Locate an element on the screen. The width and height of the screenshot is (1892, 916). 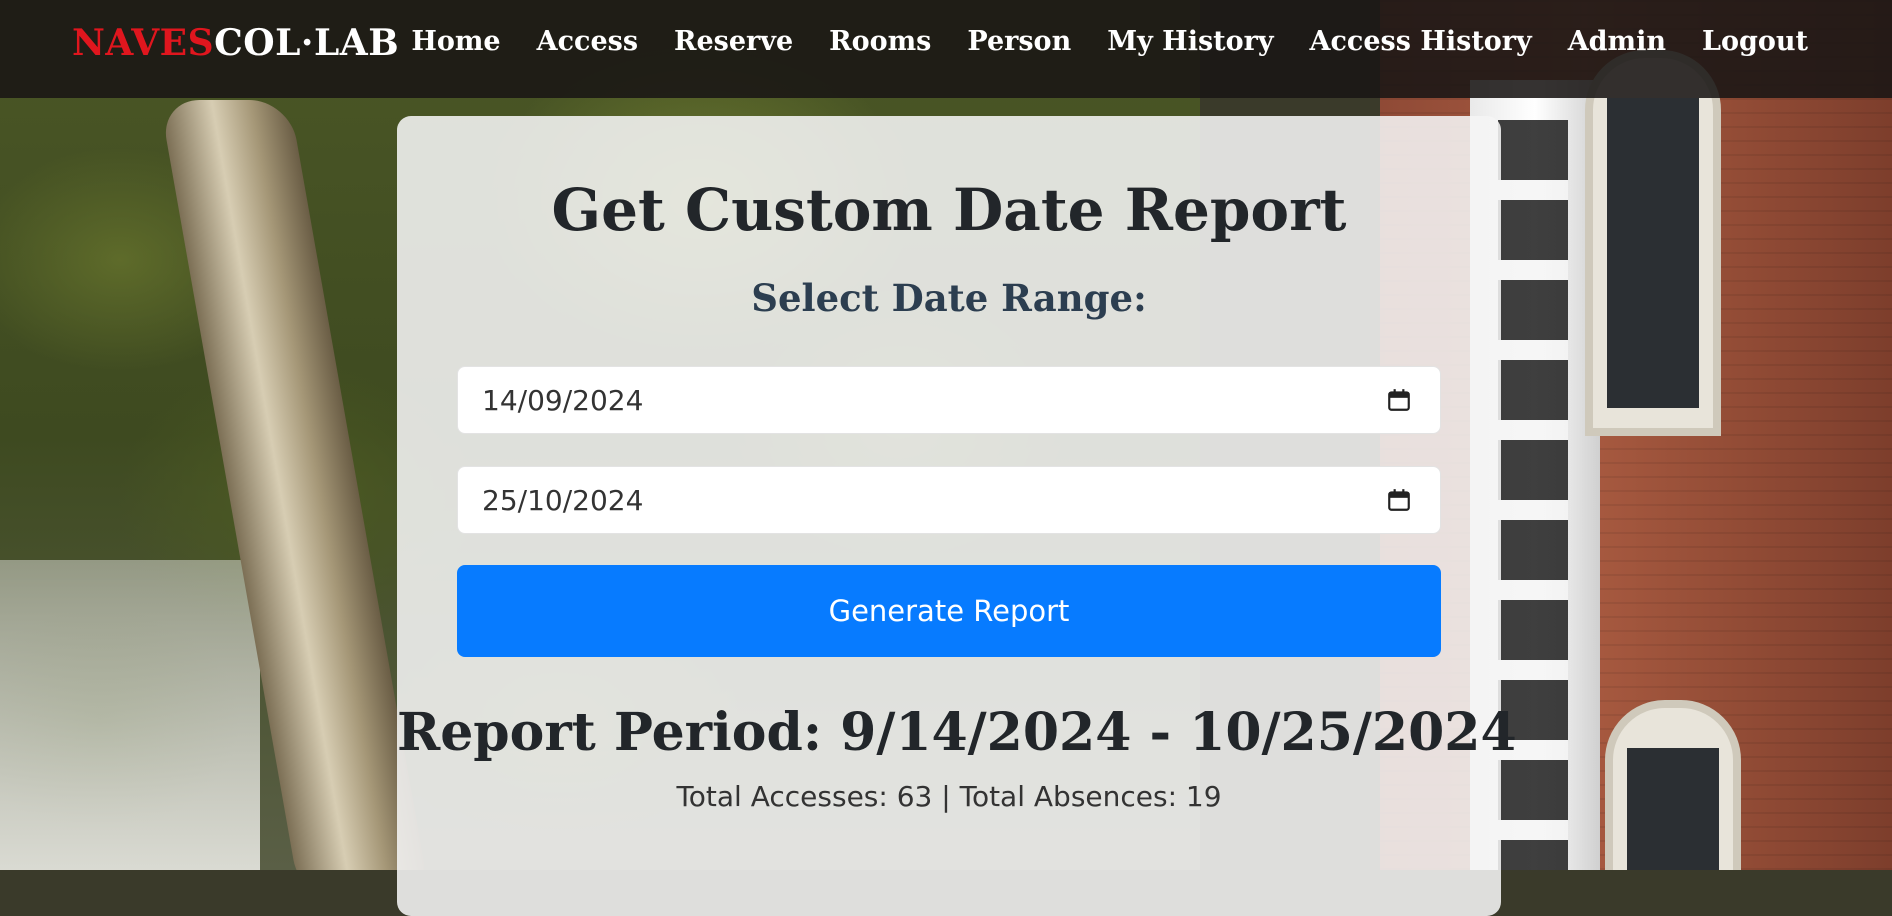
end-date-value: 25/10/2024 is located at coordinates (563, 500).